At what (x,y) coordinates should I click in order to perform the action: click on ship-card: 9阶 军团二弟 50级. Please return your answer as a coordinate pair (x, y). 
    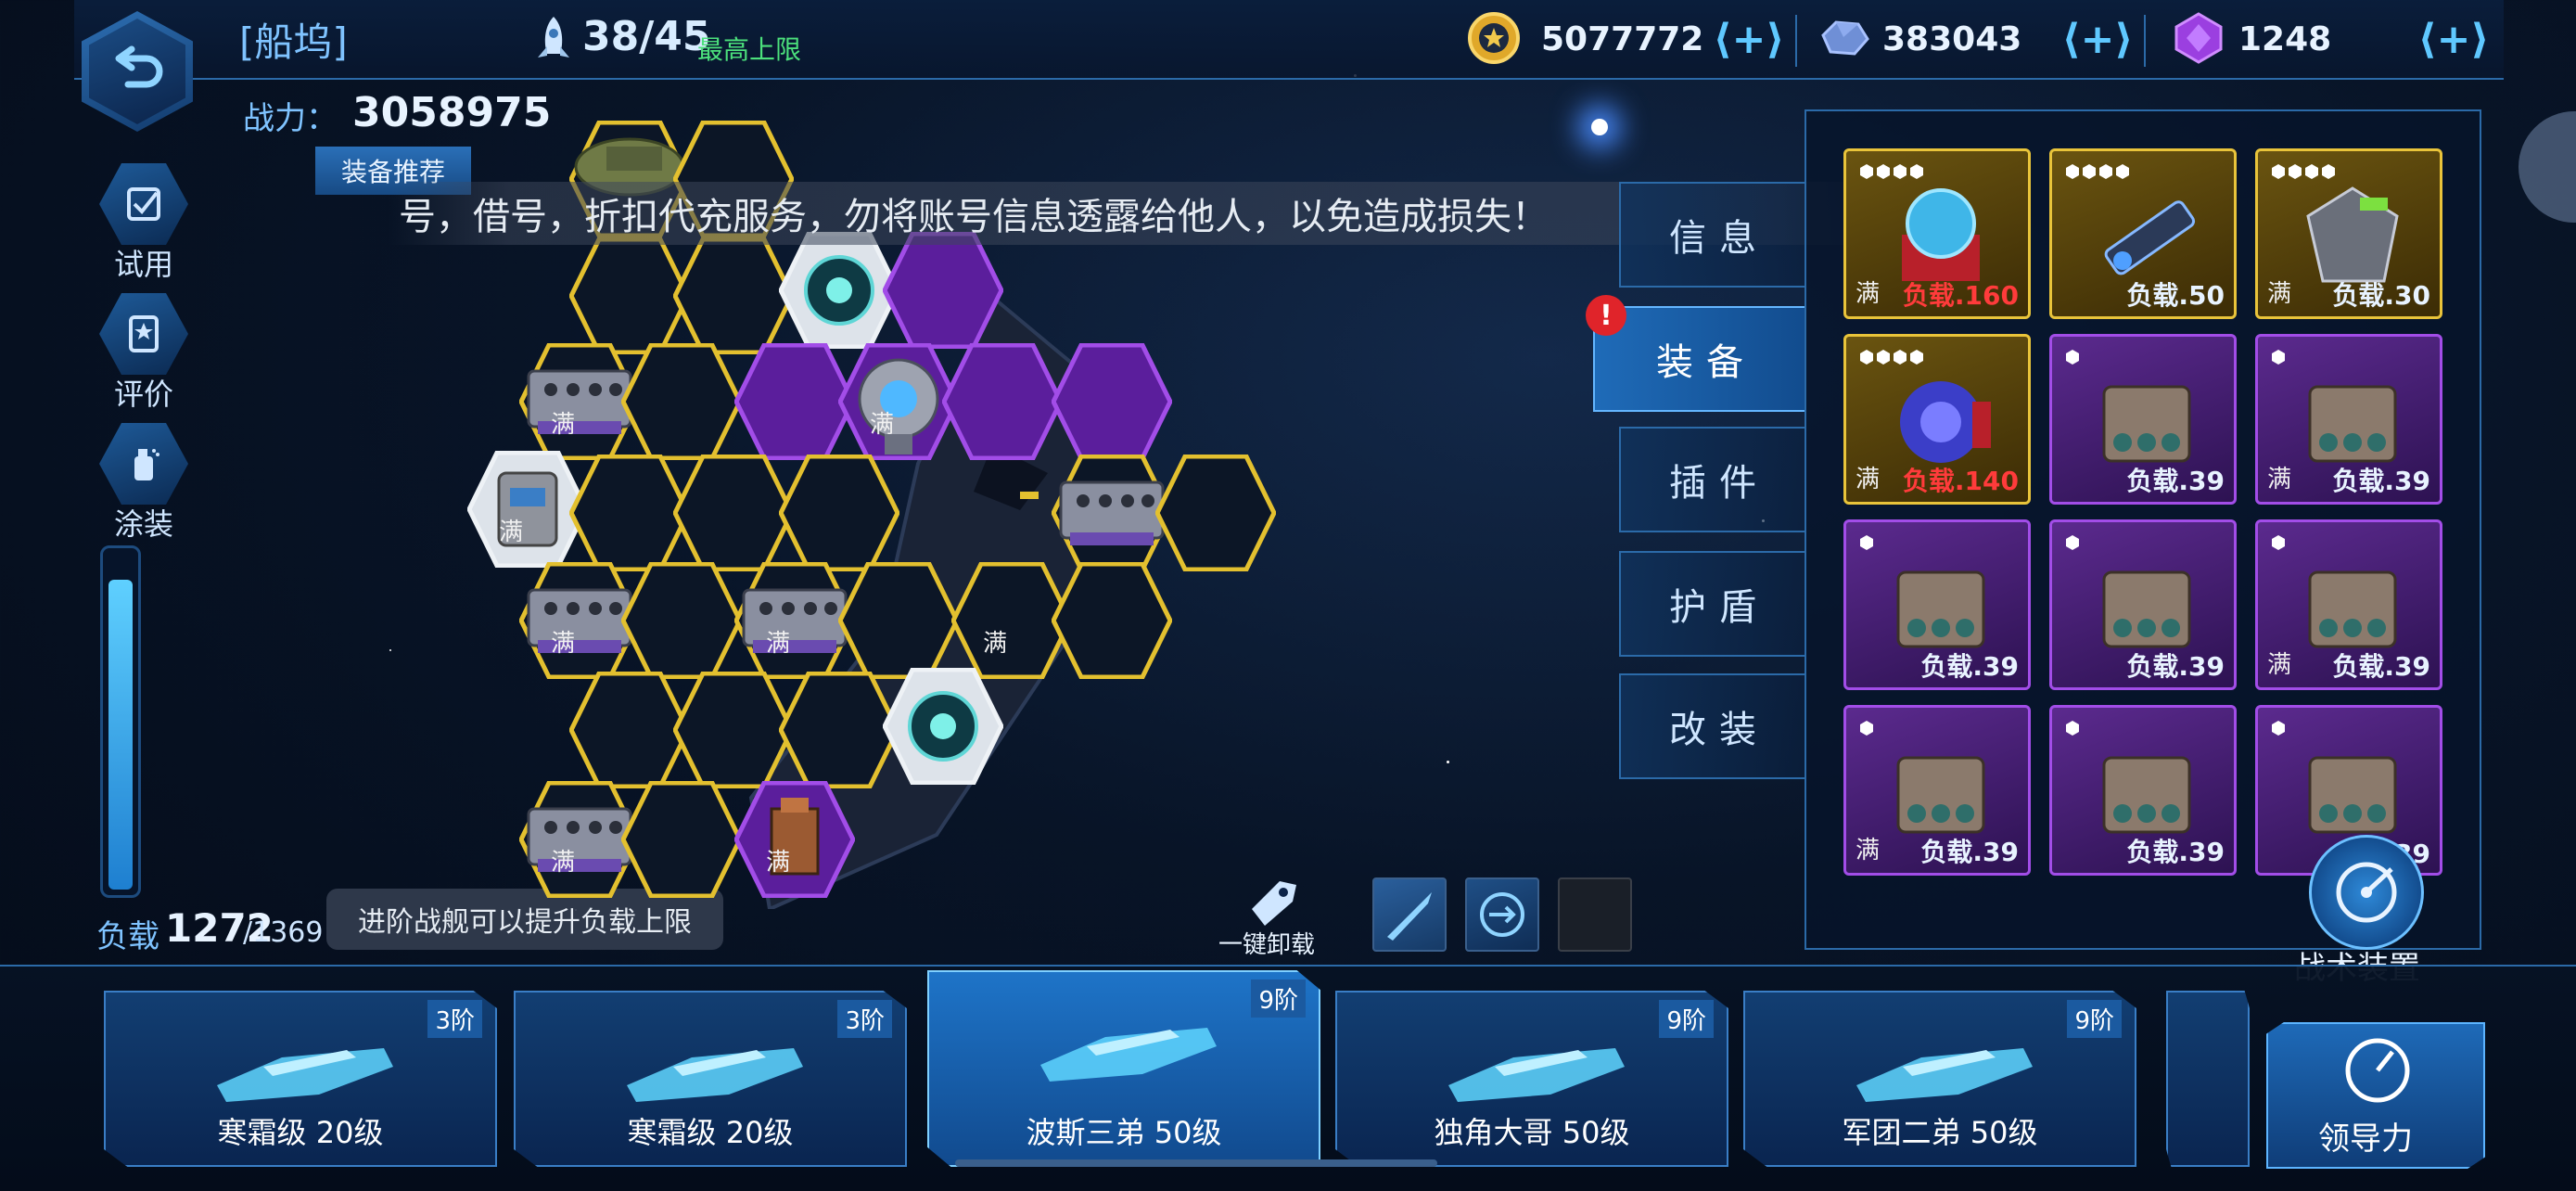
    Looking at the image, I should click on (1940, 1079).